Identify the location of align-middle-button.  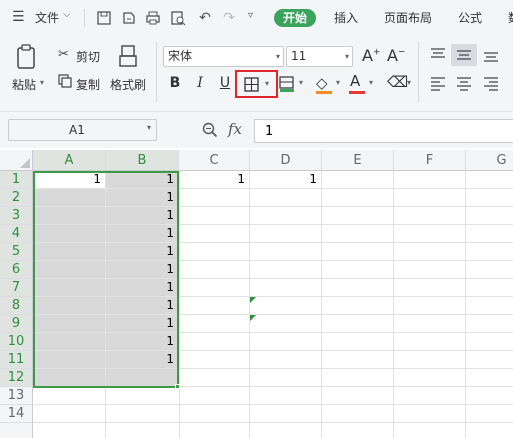
(464, 55).